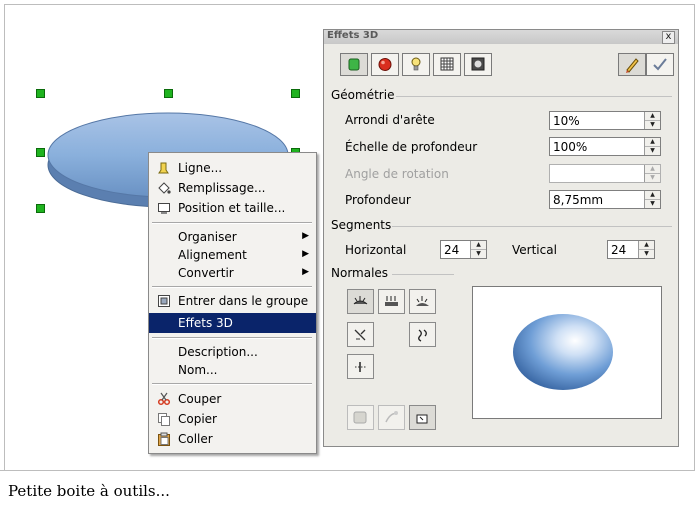 The width and height of the screenshot is (695, 511). What do you see at coordinates (422, 334) in the screenshot?
I see `double-sided-lighting-button` at bounding box center [422, 334].